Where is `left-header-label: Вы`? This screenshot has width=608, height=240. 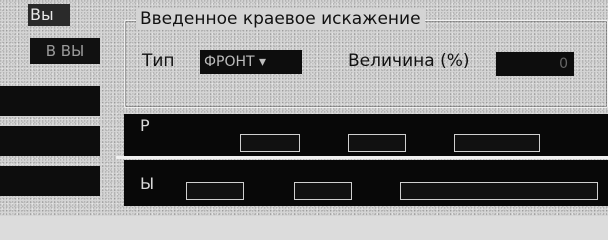 left-header-label: Вы is located at coordinates (49, 15).